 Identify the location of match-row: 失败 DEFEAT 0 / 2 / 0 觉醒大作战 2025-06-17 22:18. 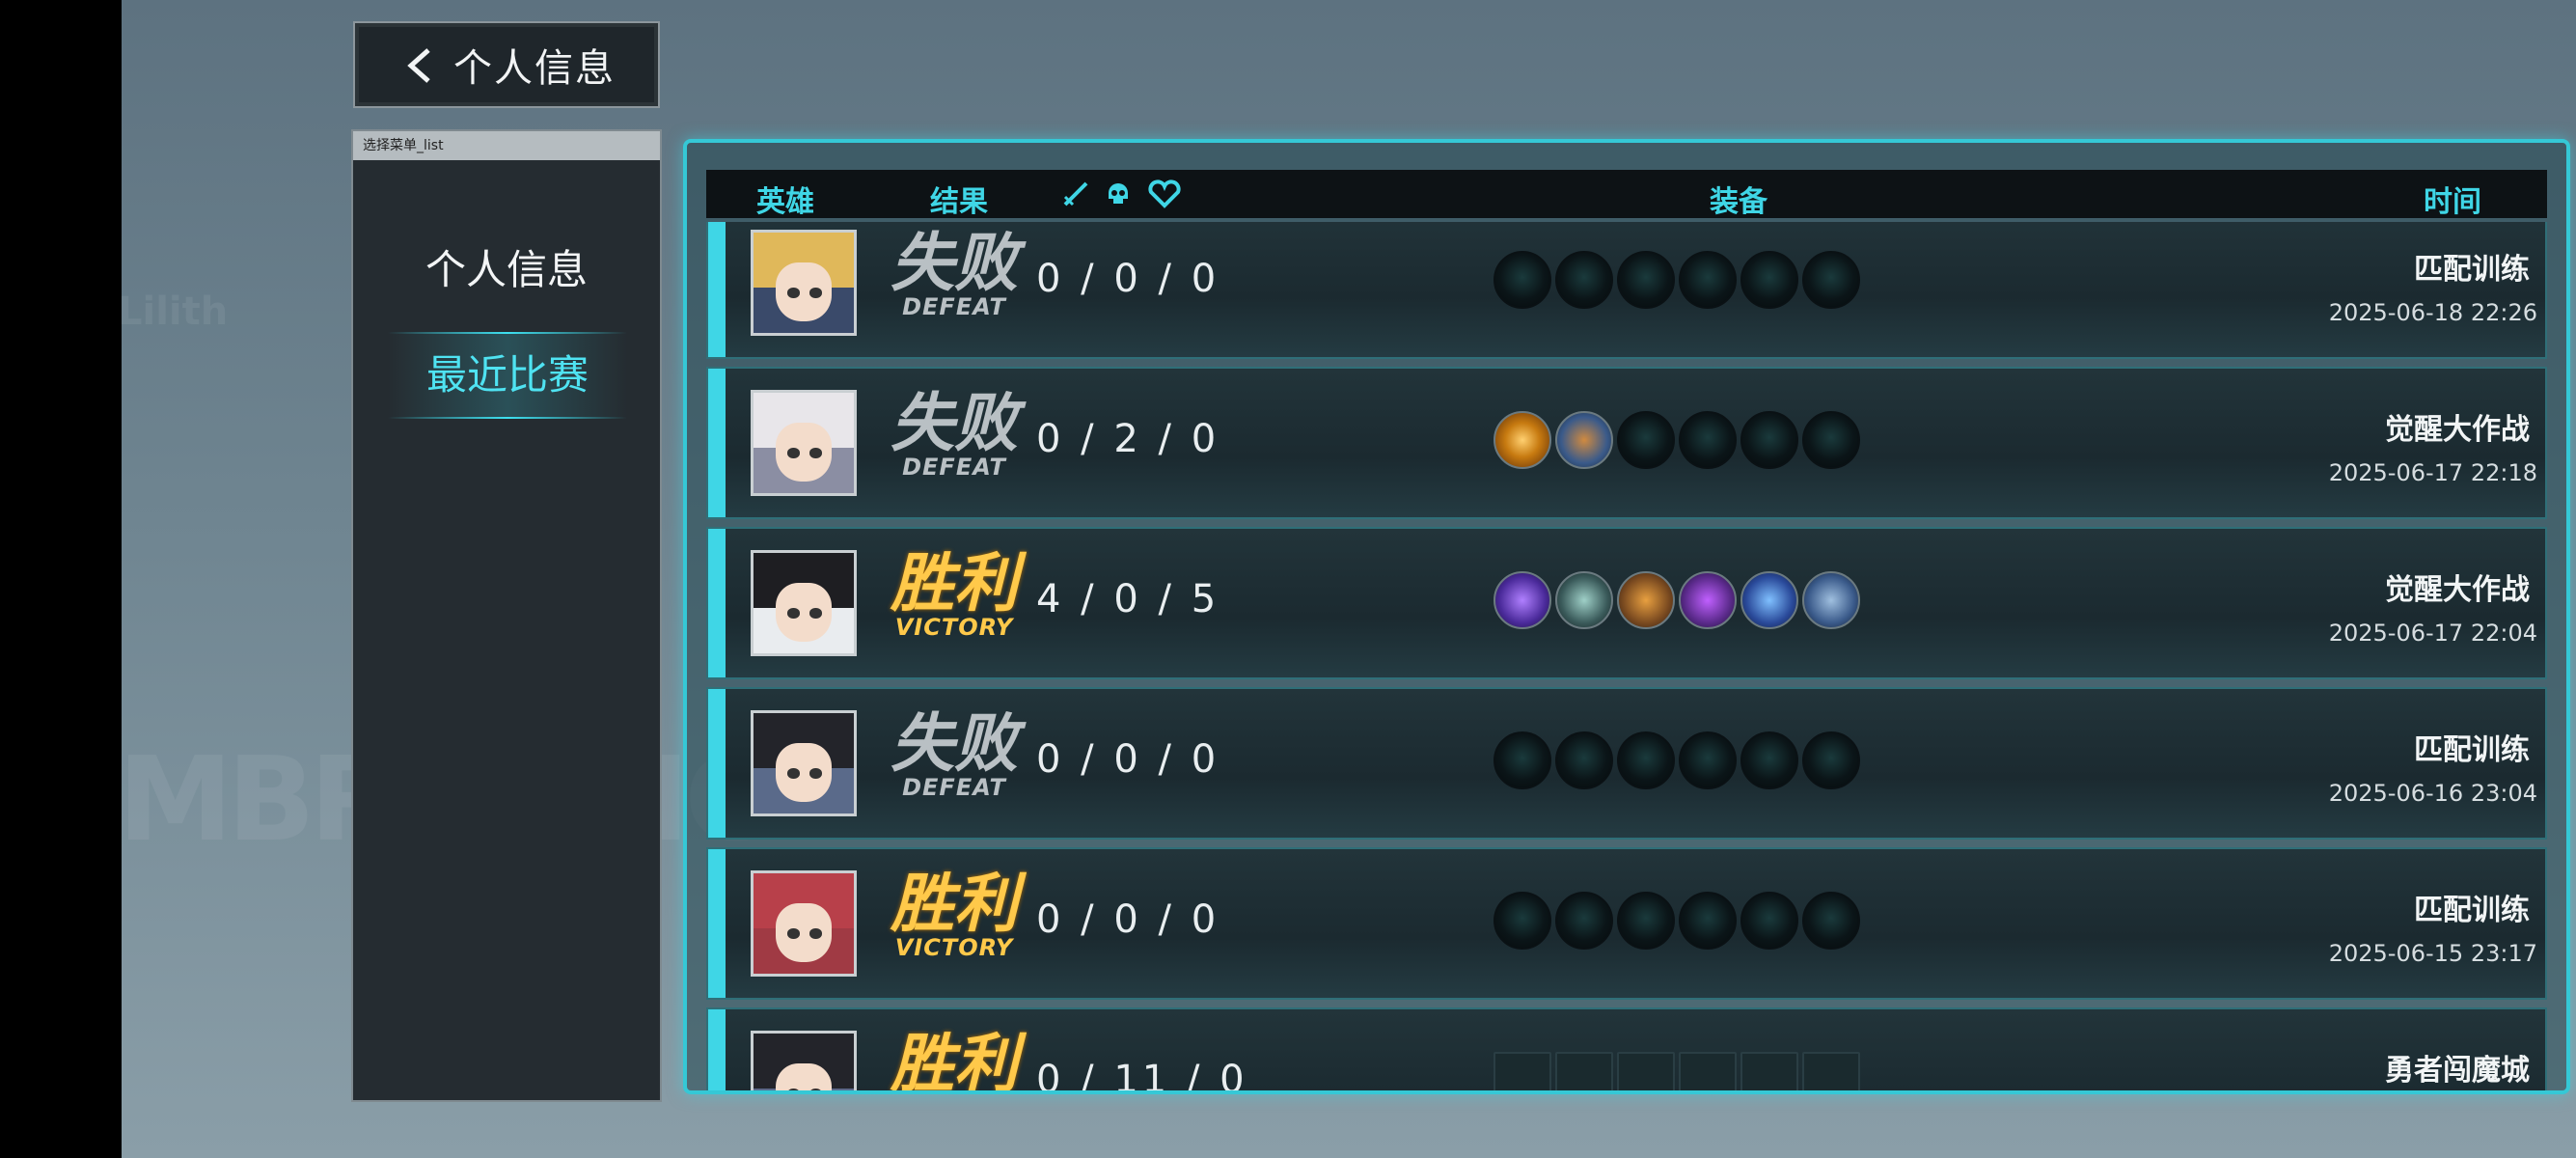
(1627, 443).